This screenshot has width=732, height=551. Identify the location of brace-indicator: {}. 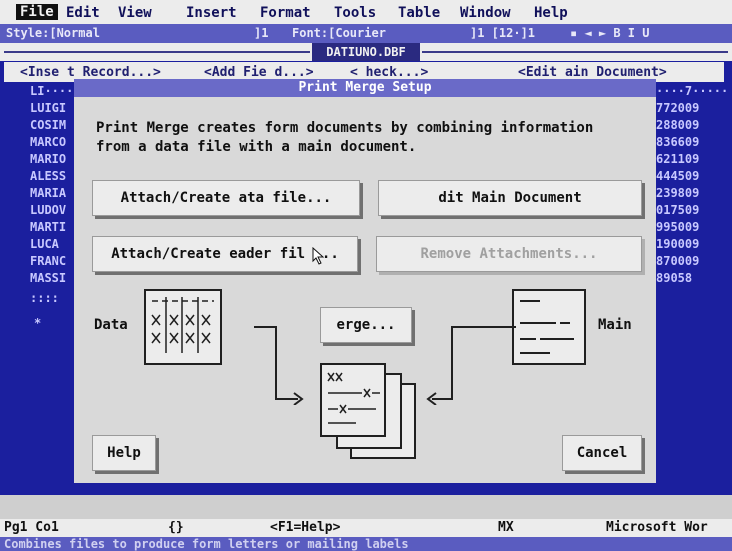
(176, 527).